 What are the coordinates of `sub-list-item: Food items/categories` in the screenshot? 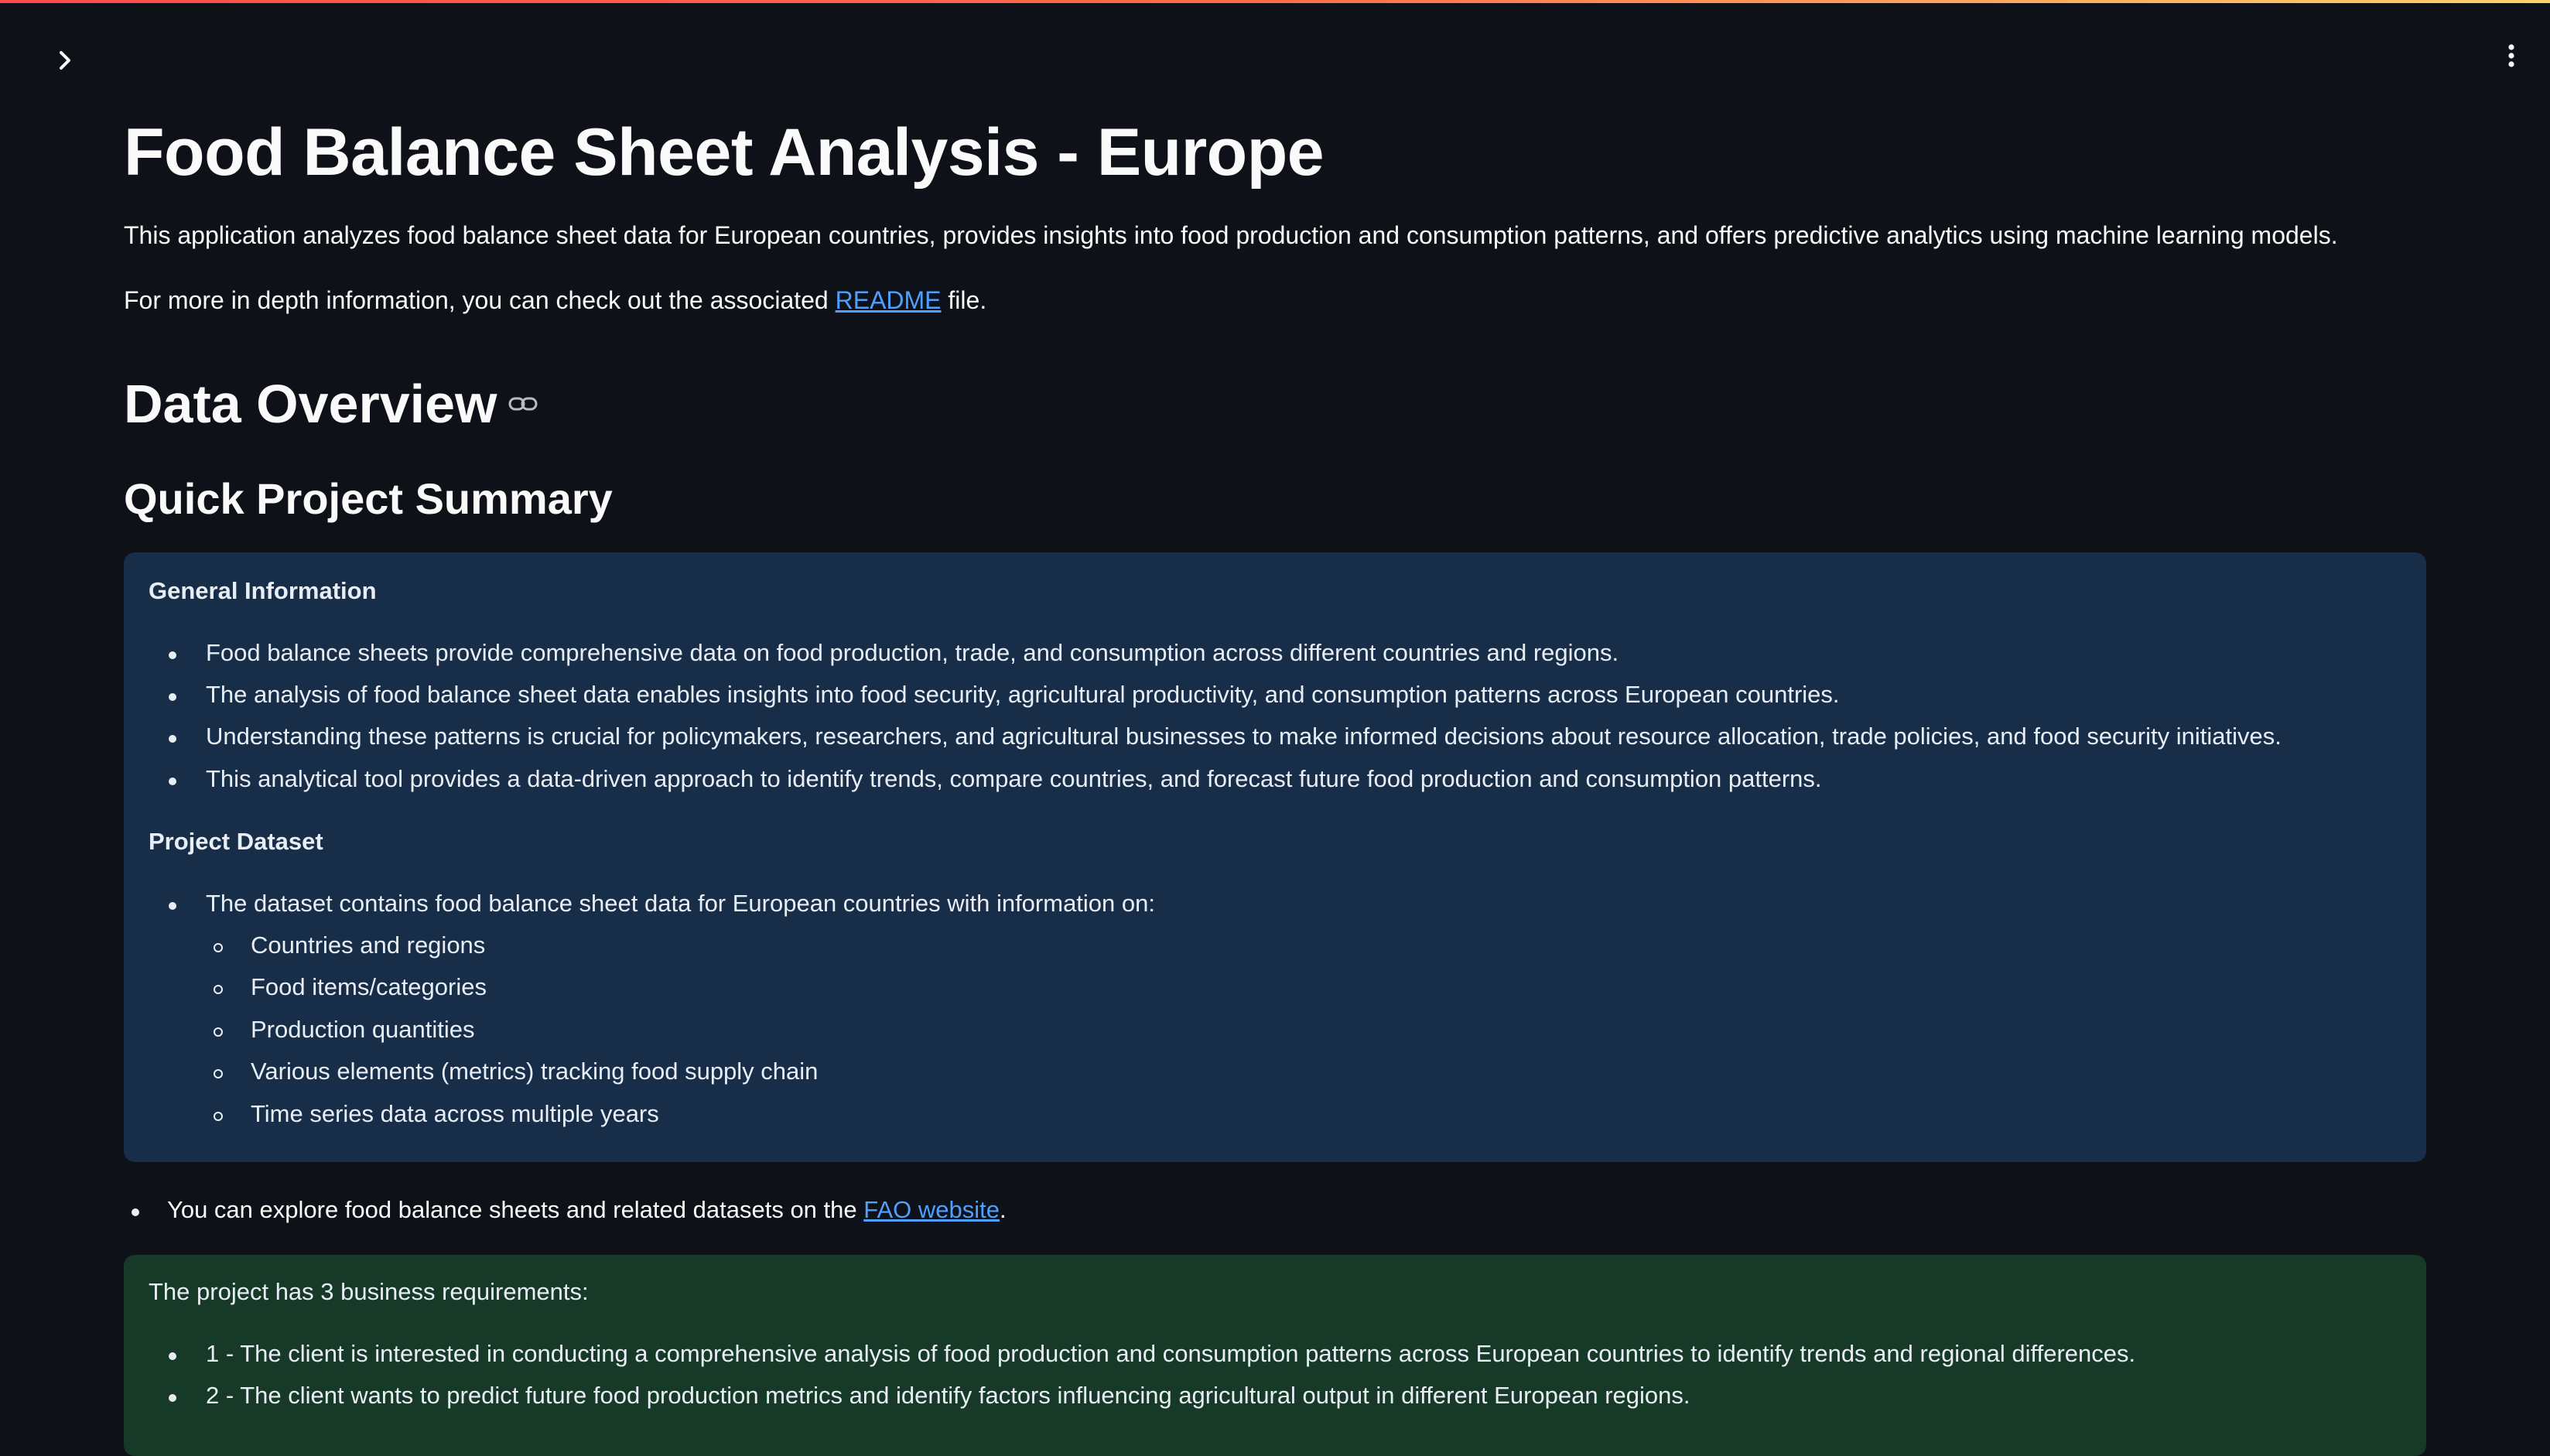 It's located at (350, 987).